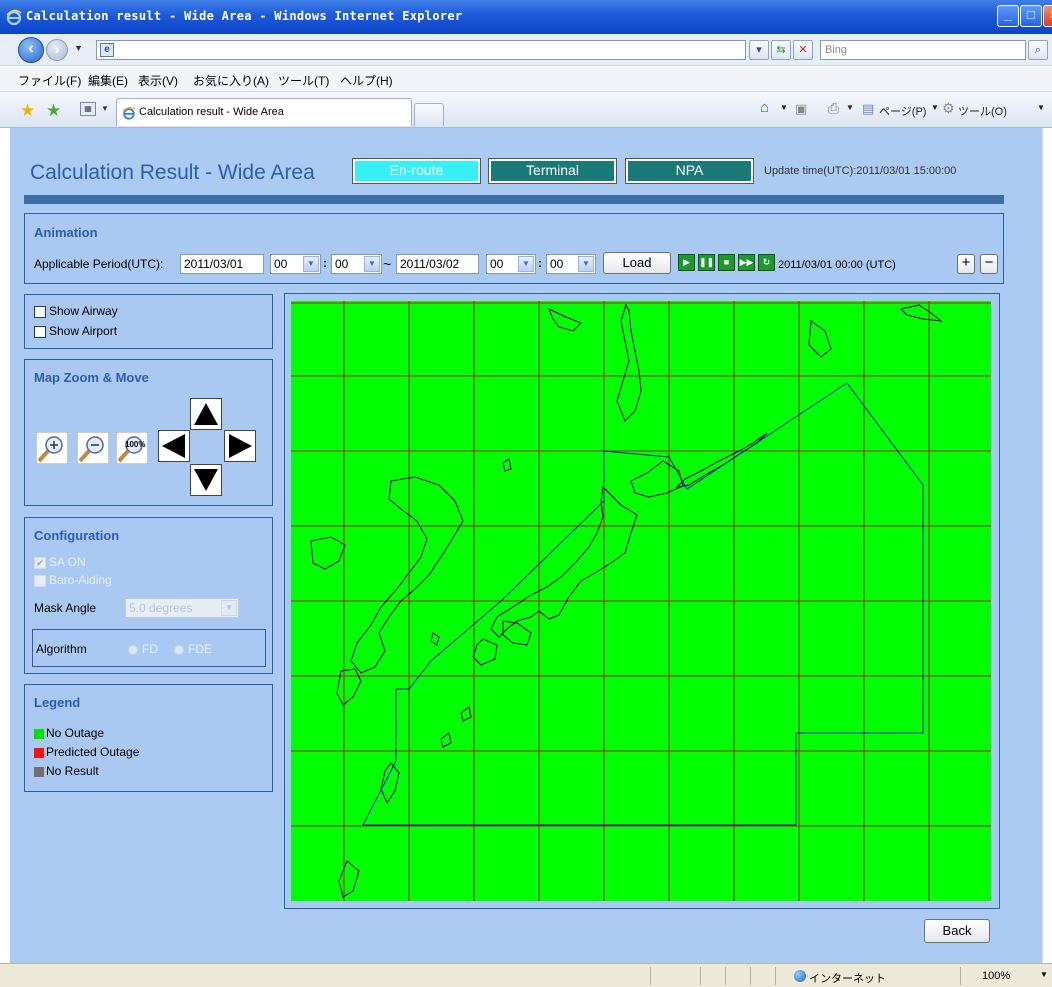 The image size is (1052, 987). What do you see at coordinates (571, 264) in the screenshot?
I see `end-minute-select: 00 ▼` at bounding box center [571, 264].